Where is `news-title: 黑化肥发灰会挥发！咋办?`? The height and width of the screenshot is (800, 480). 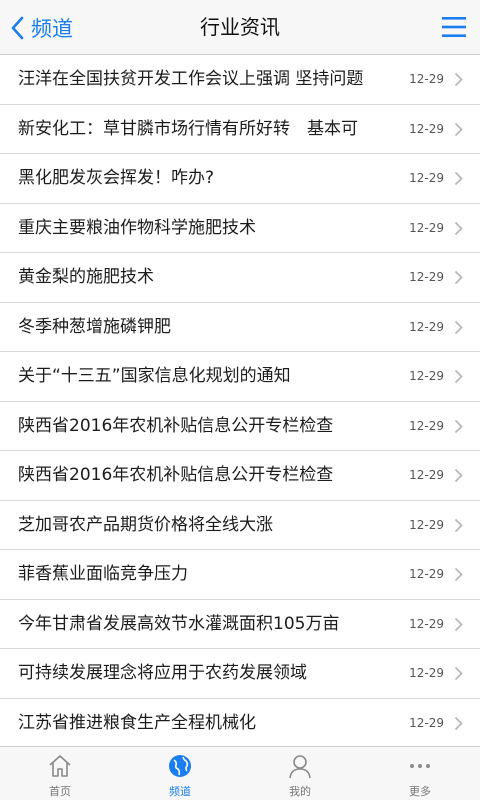 news-title: 黑化肥发灰会挥发！咋办? is located at coordinates (116, 178).